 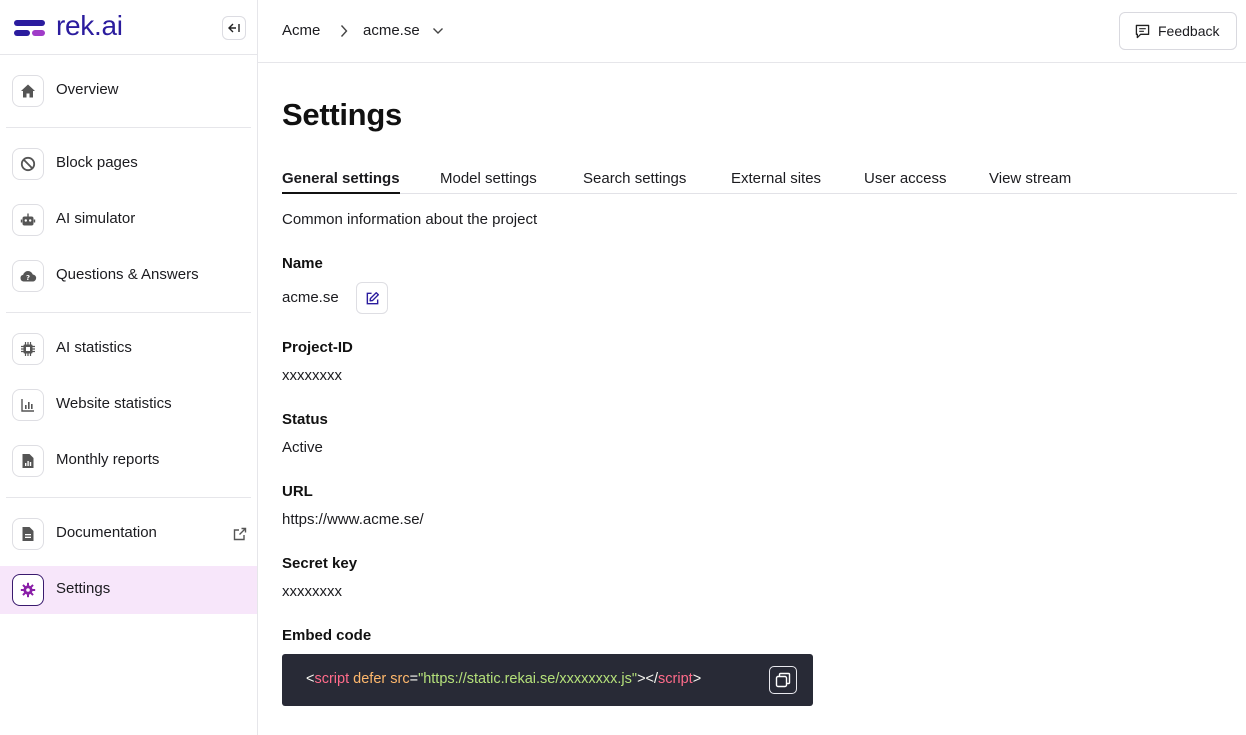 I want to click on project-id-value: xxxxxxxx, so click(x=312, y=375).